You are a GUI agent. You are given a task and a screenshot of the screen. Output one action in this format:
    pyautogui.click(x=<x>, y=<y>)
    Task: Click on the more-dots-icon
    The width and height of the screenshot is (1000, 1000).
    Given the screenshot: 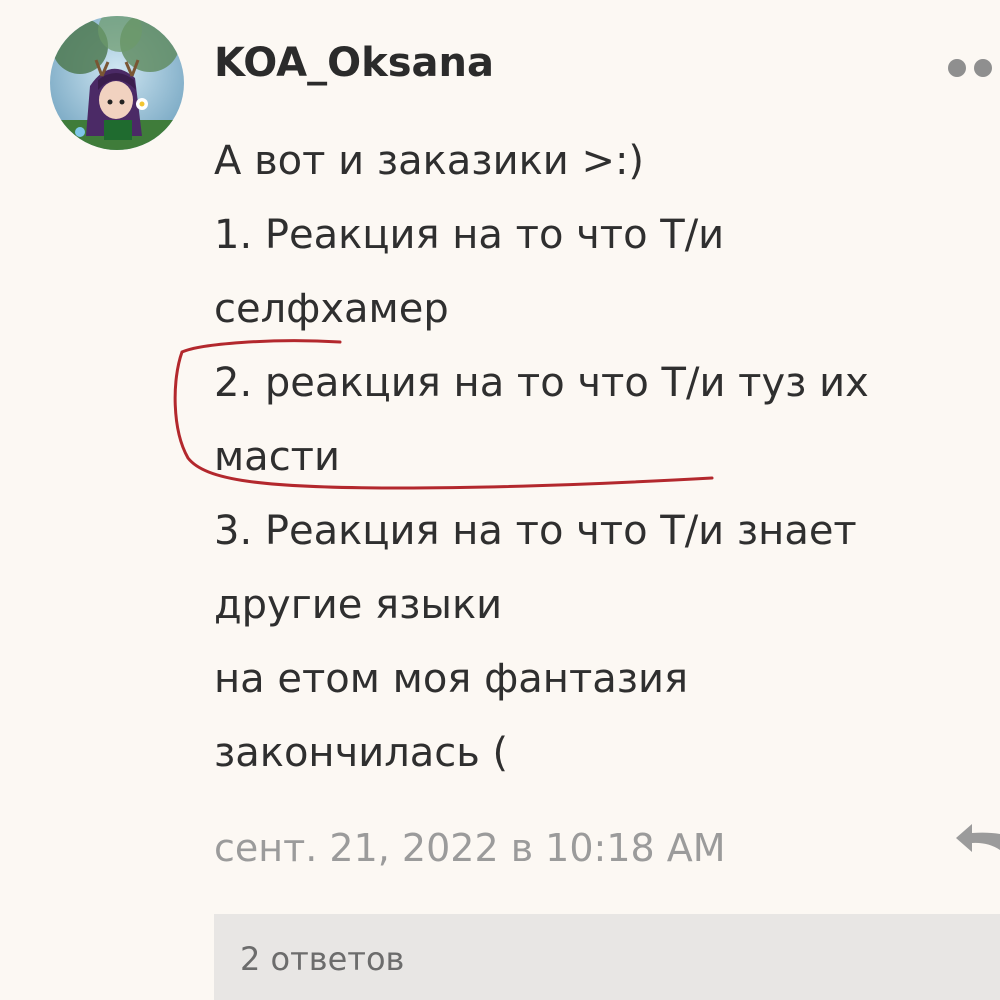 What is the action you would take?
    pyautogui.click(x=974, y=68)
    